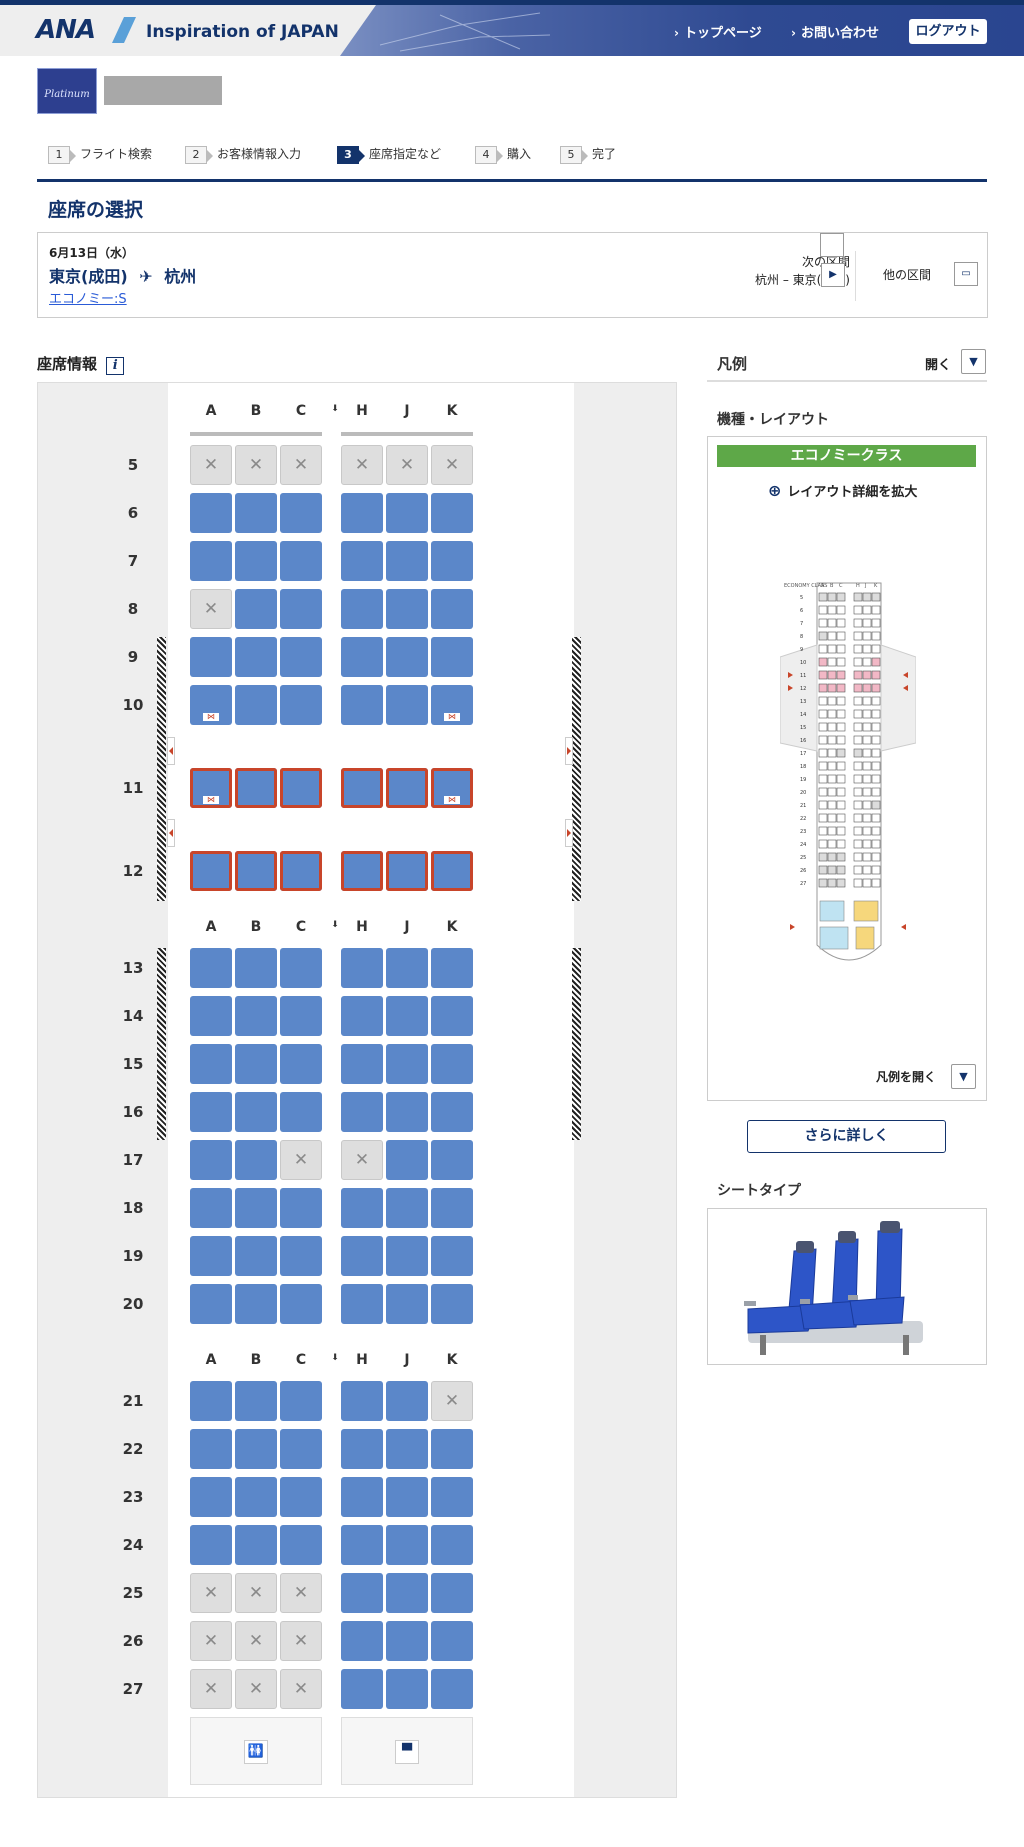 The image size is (1024, 1847). Describe the element at coordinates (963, 1076) in the screenshot. I see `legend-open-button: ▼` at that location.